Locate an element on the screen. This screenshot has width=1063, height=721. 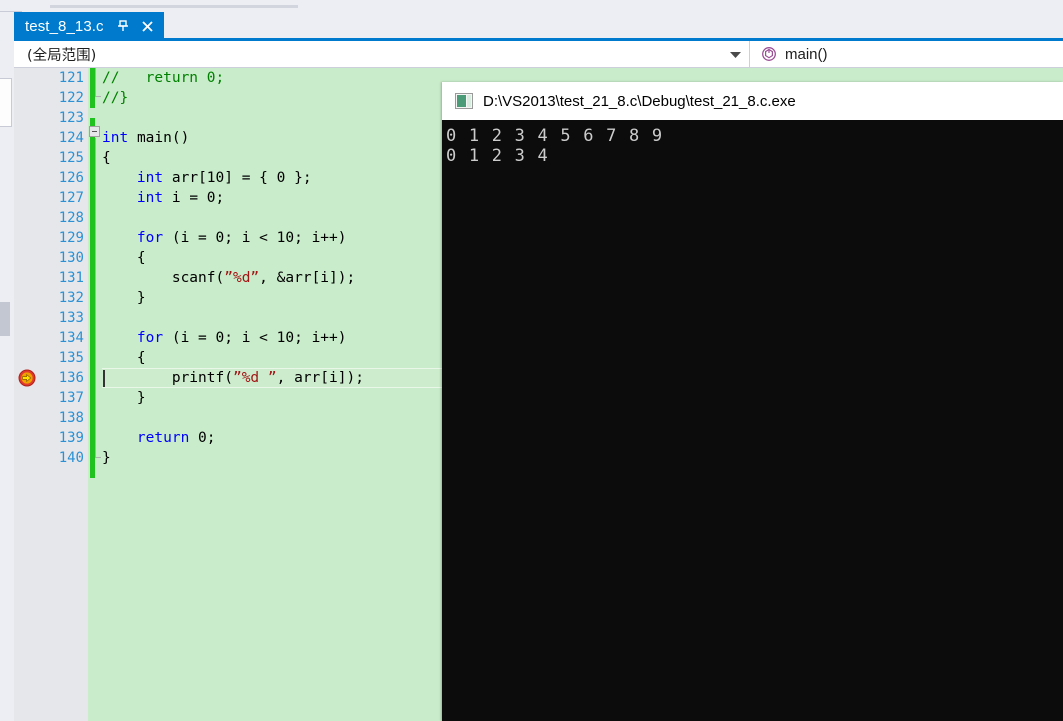
line-number: 127 is located at coordinates (71, 198).